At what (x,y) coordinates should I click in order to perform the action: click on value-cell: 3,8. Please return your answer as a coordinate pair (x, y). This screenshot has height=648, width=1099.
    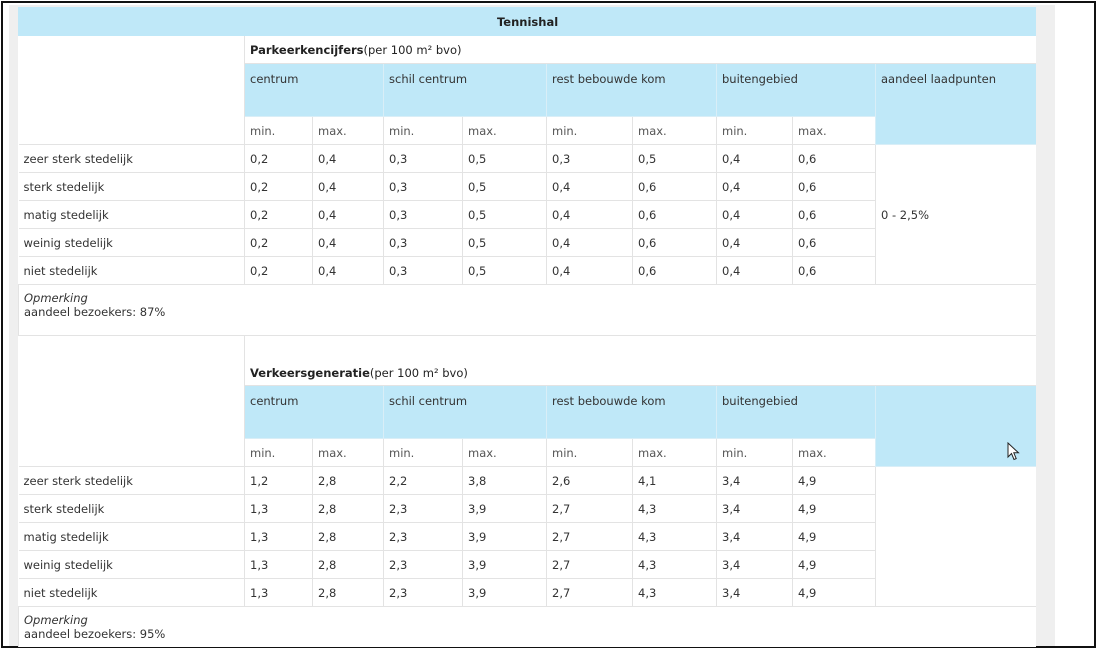
    Looking at the image, I should click on (504, 480).